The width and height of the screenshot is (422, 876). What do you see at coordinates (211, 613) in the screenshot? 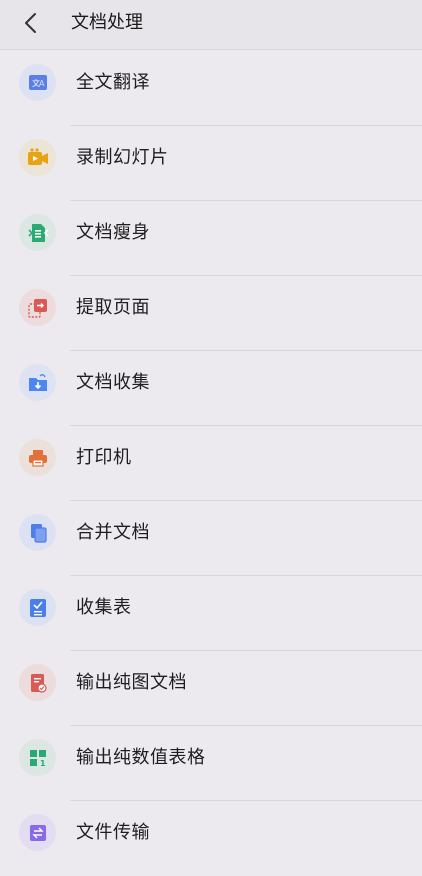
I see `list-item-form: 收集表` at bounding box center [211, 613].